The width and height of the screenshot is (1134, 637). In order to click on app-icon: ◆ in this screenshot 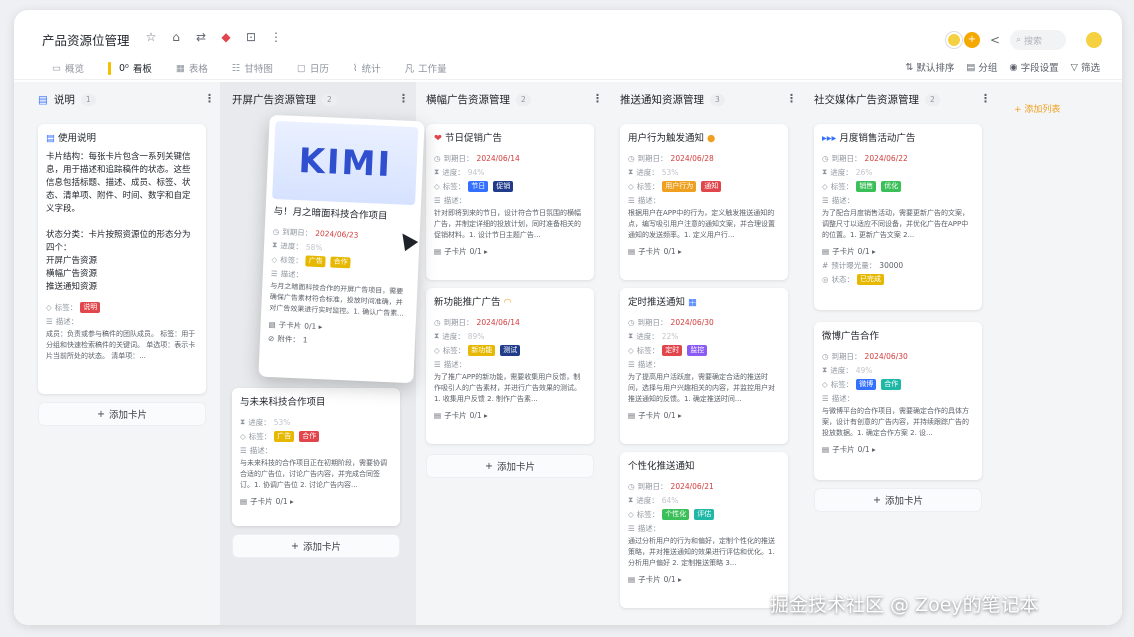, I will do `click(226, 37)`.